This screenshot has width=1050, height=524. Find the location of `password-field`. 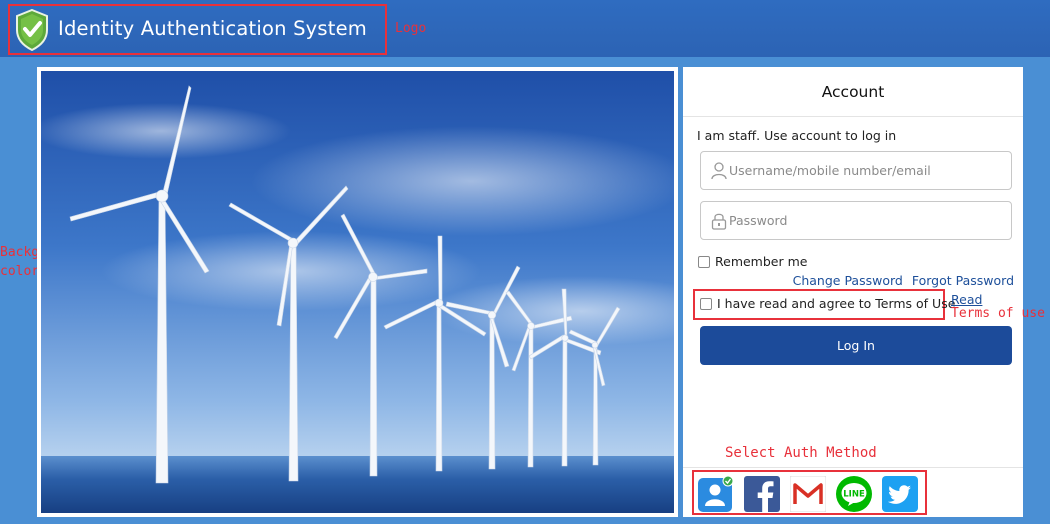

password-field is located at coordinates (856, 220).